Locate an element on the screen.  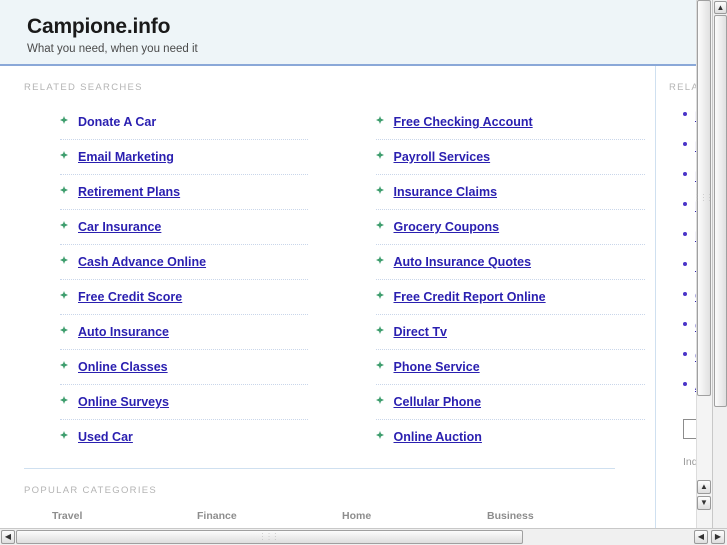
related-search-link: Used Car is located at coordinates (105, 437).